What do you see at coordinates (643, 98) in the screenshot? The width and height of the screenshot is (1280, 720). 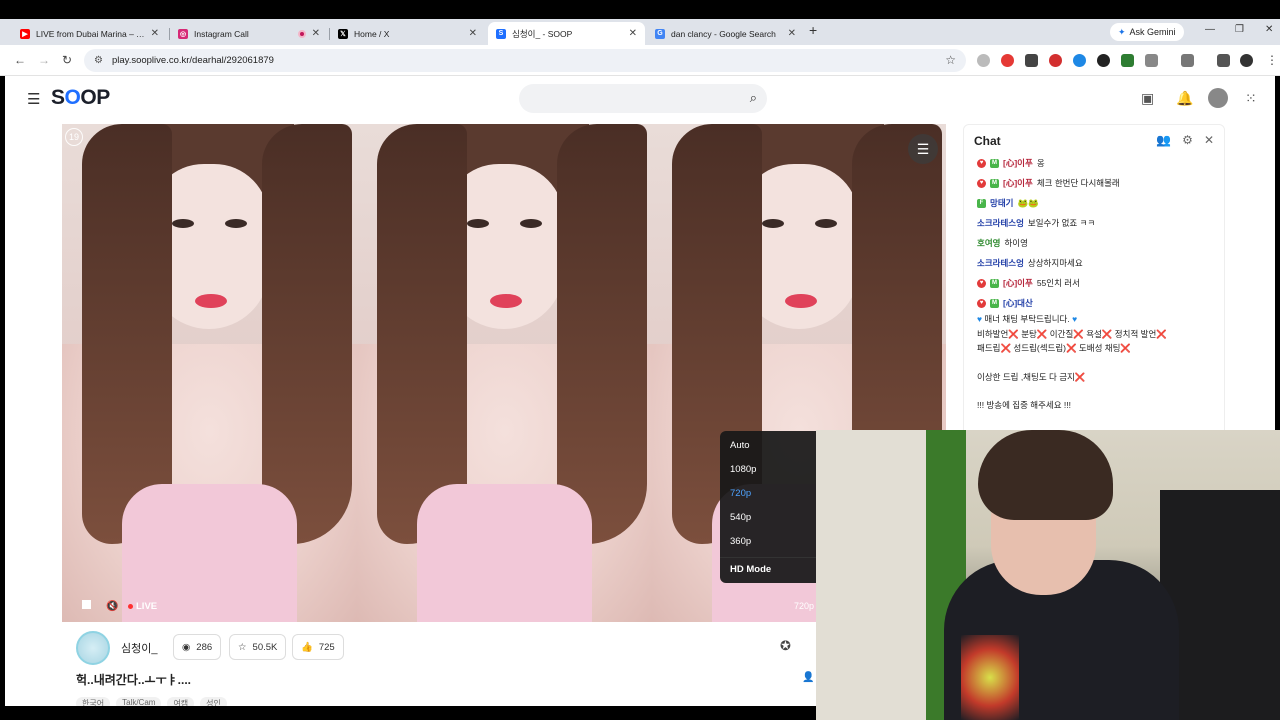 I see `search-input: ⌕` at bounding box center [643, 98].